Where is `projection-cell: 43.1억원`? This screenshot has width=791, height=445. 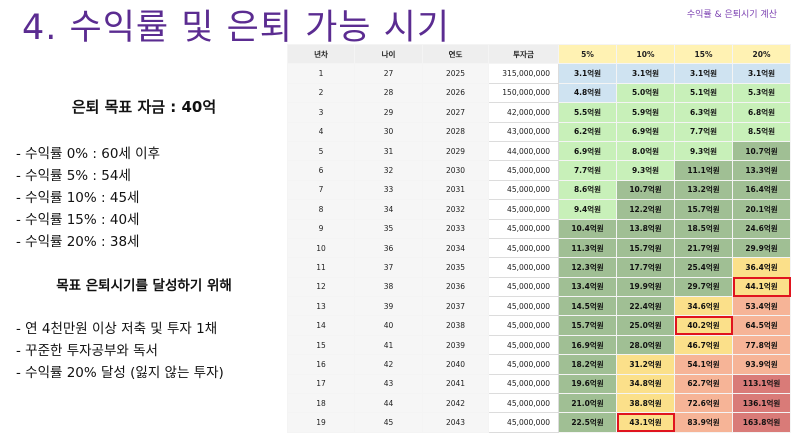
projection-cell: 43.1억원 is located at coordinates (645, 422).